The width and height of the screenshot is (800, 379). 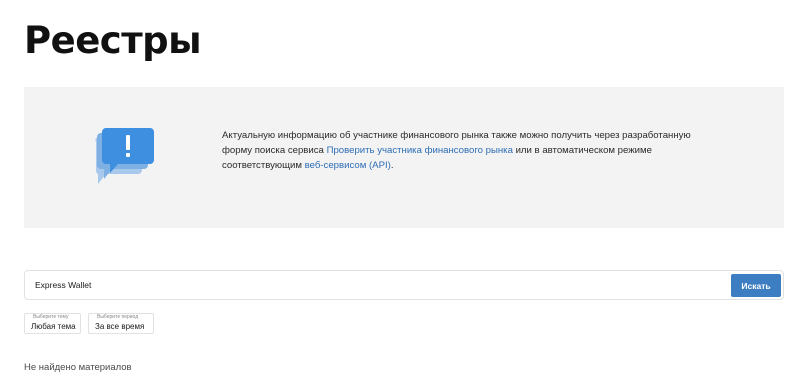 I want to click on period-filter-caption: Выберите период, so click(x=118, y=317).